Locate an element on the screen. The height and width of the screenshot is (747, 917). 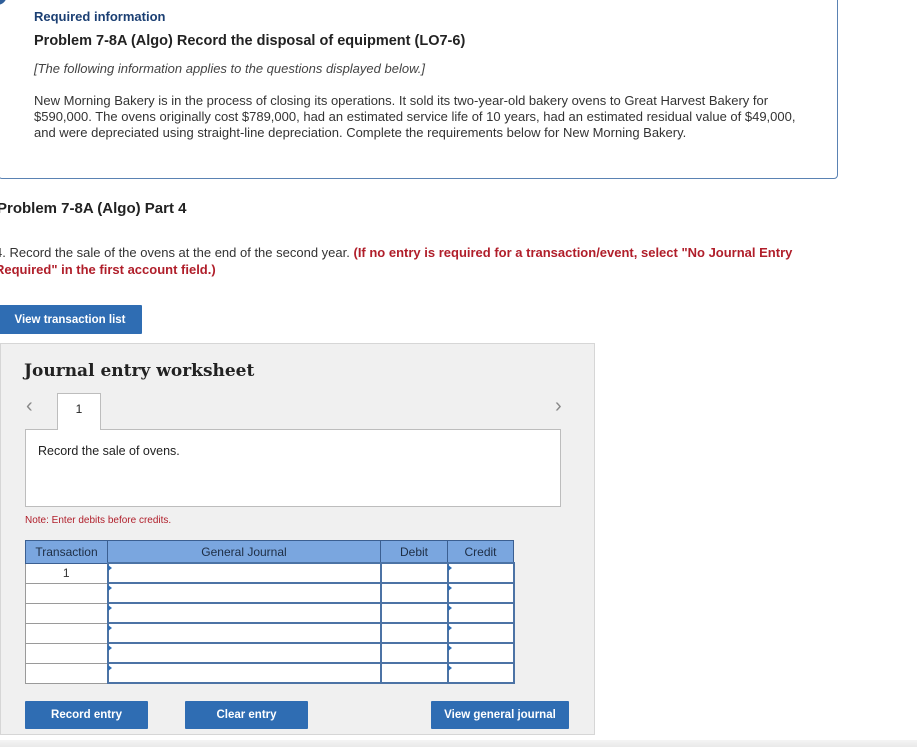
column-header-transaction: Transaction is located at coordinates (66, 552).